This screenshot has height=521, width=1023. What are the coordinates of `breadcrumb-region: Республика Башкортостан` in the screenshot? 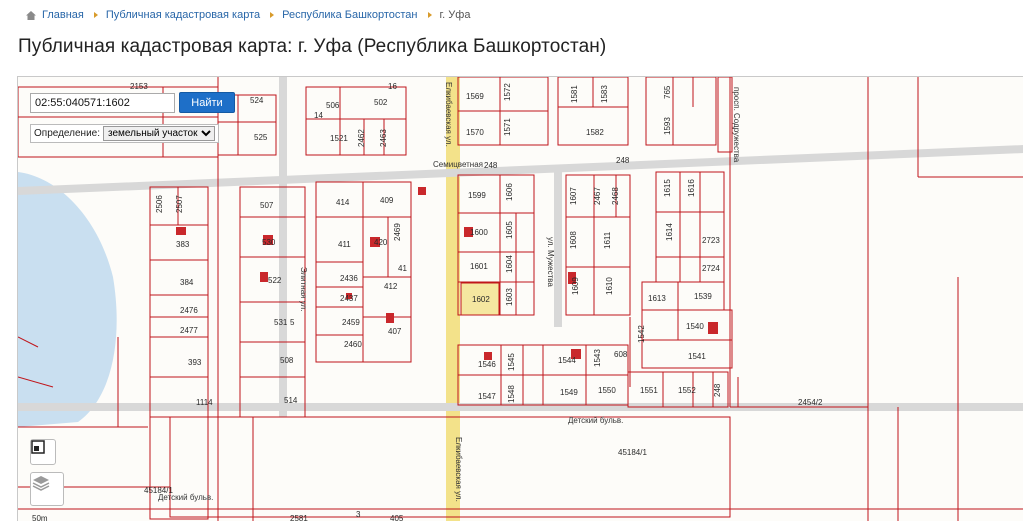 It's located at (349, 15).